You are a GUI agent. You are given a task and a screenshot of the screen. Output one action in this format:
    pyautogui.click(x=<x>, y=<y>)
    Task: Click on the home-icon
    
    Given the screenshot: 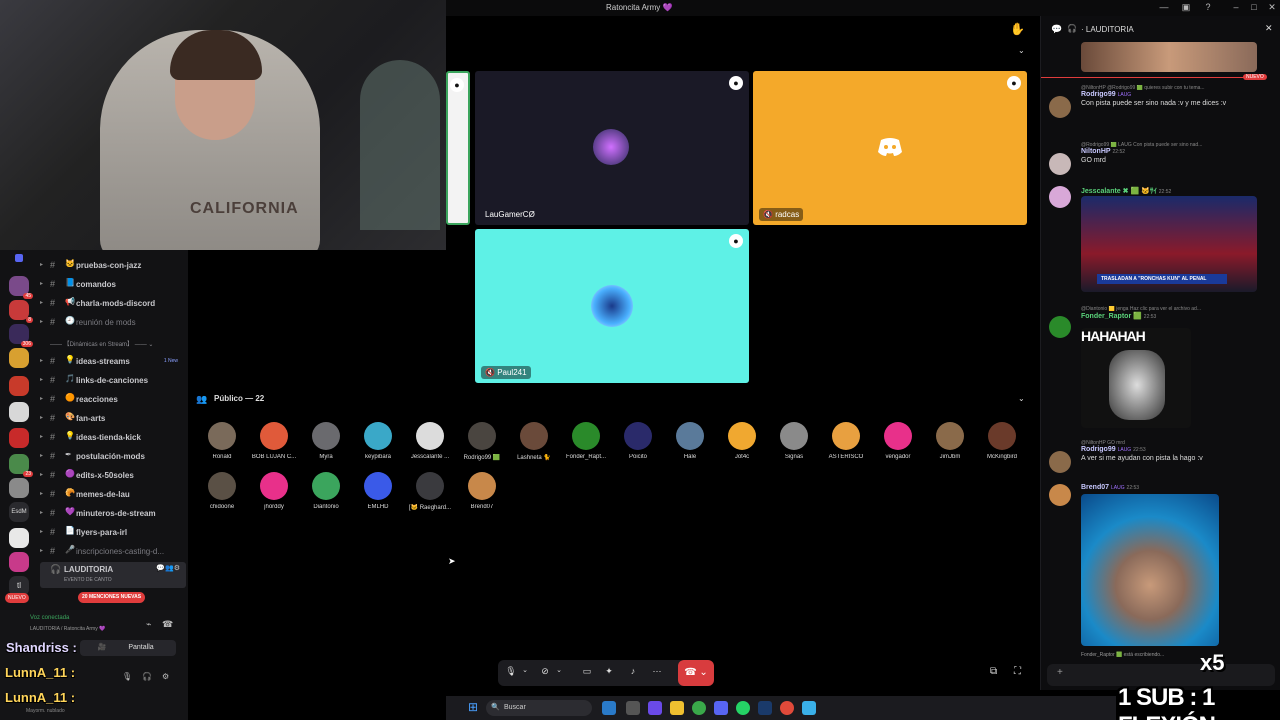 What is the action you would take?
    pyautogui.click(x=19, y=258)
    